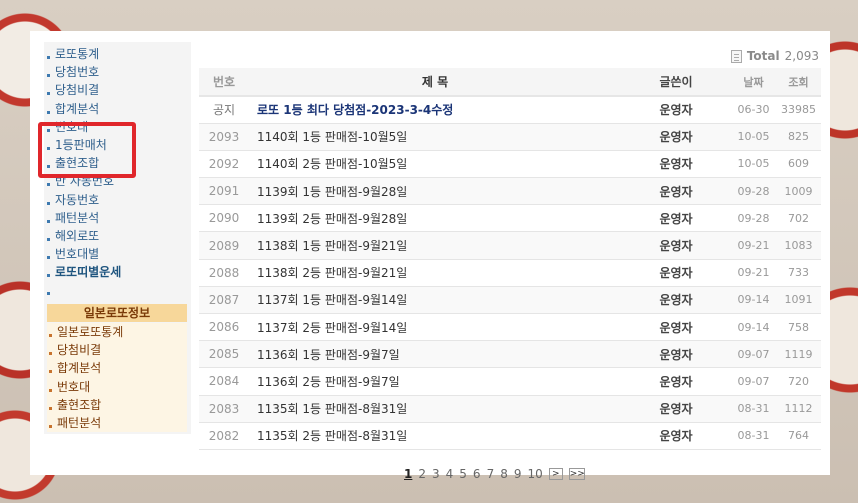 The width and height of the screenshot is (858, 503). What do you see at coordinates (435, 273) in the screenshot?
I see `post-title-link: 1138회 2등 판매점-9월21일` at bounding box center [435, 273].